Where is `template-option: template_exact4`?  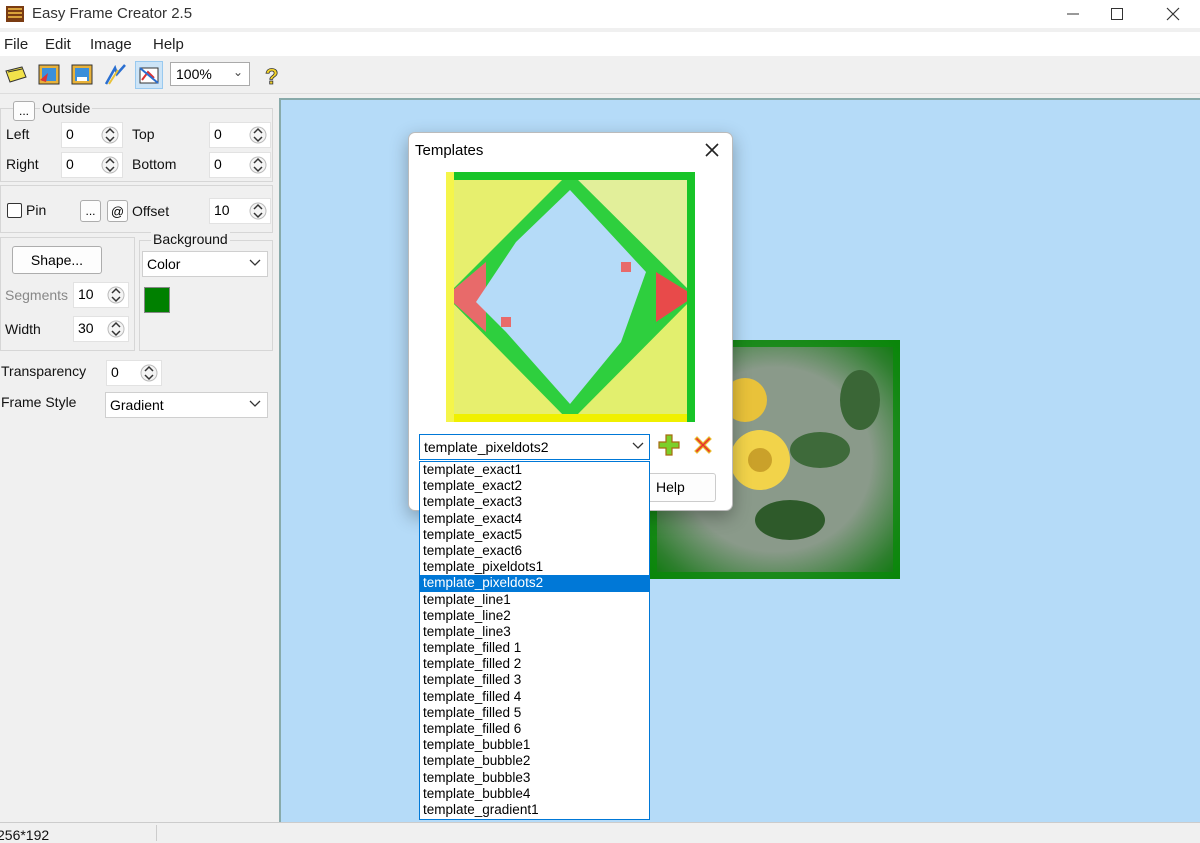 template-option: template_exact4 is located at coordinates (534, 519).